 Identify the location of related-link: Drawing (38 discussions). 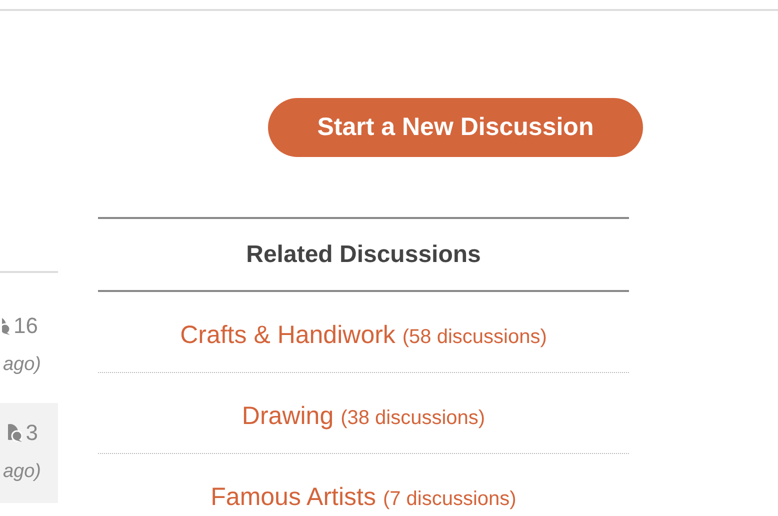
(364, 416).